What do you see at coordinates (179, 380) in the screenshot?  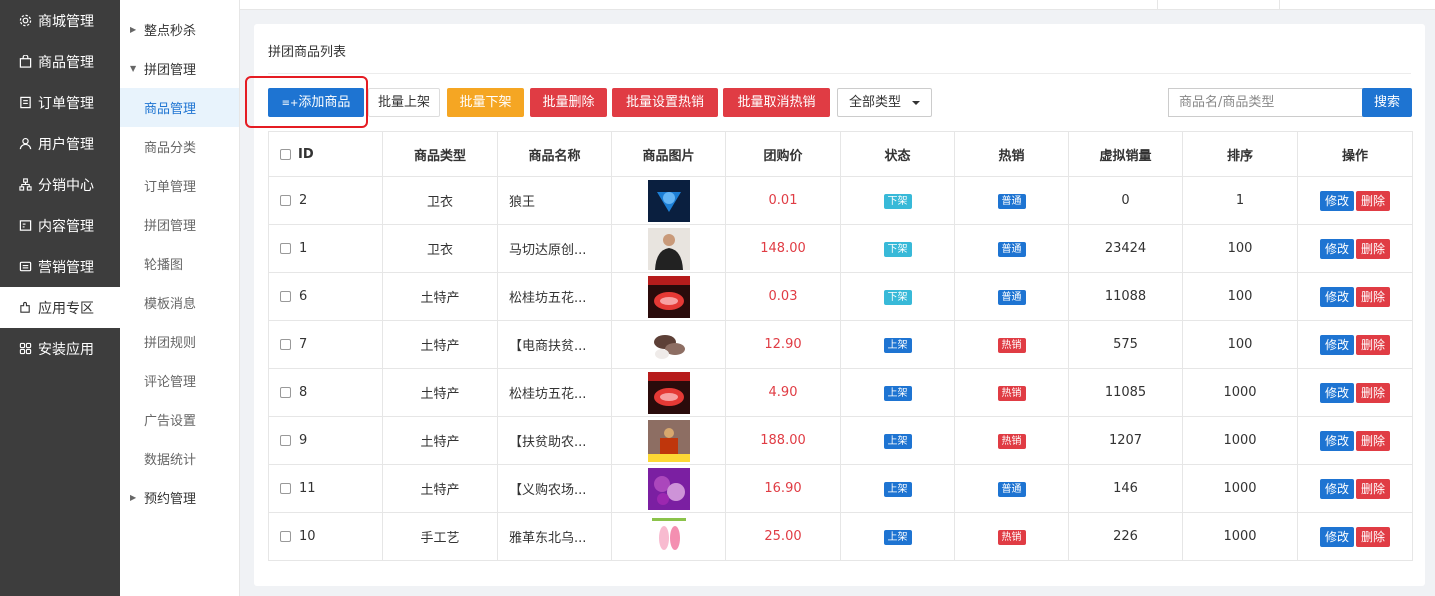 I see `nav2-item-comments: 评论管理` at bounding box center [179, 380].